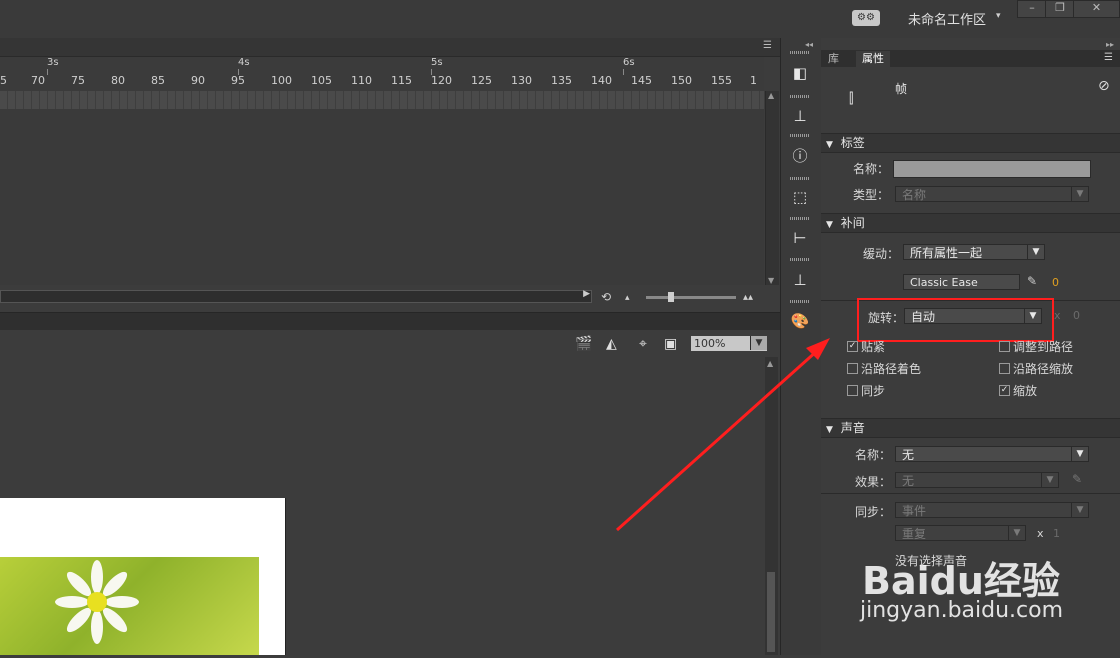 The width and height of the screenshot is (1120, 658). What do you see at coordinates (962, 610) in the screenshot?
I see `watermark-url: jingyan.baidu.com` at bounding box center [962, 610].